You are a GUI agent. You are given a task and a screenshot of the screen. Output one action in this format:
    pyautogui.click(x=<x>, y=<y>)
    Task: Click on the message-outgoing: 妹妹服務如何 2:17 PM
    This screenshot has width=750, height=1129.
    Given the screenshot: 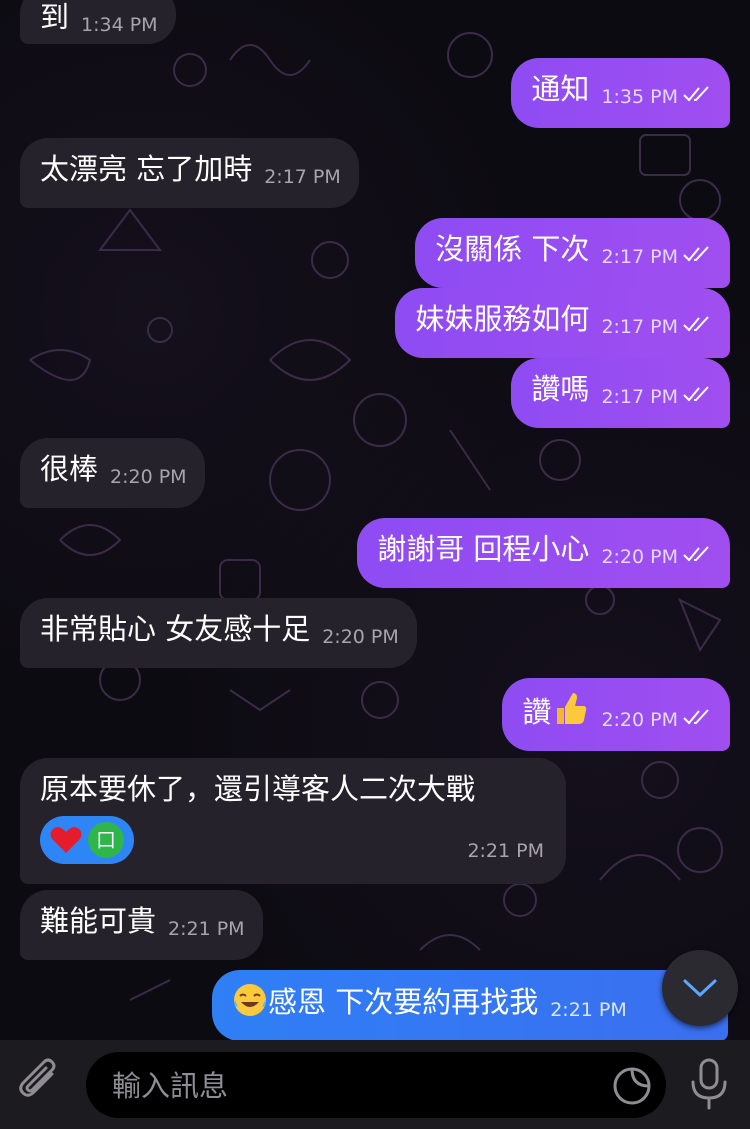 What is the action you would take?
    pyautogui.click(x=562, y=323)
    